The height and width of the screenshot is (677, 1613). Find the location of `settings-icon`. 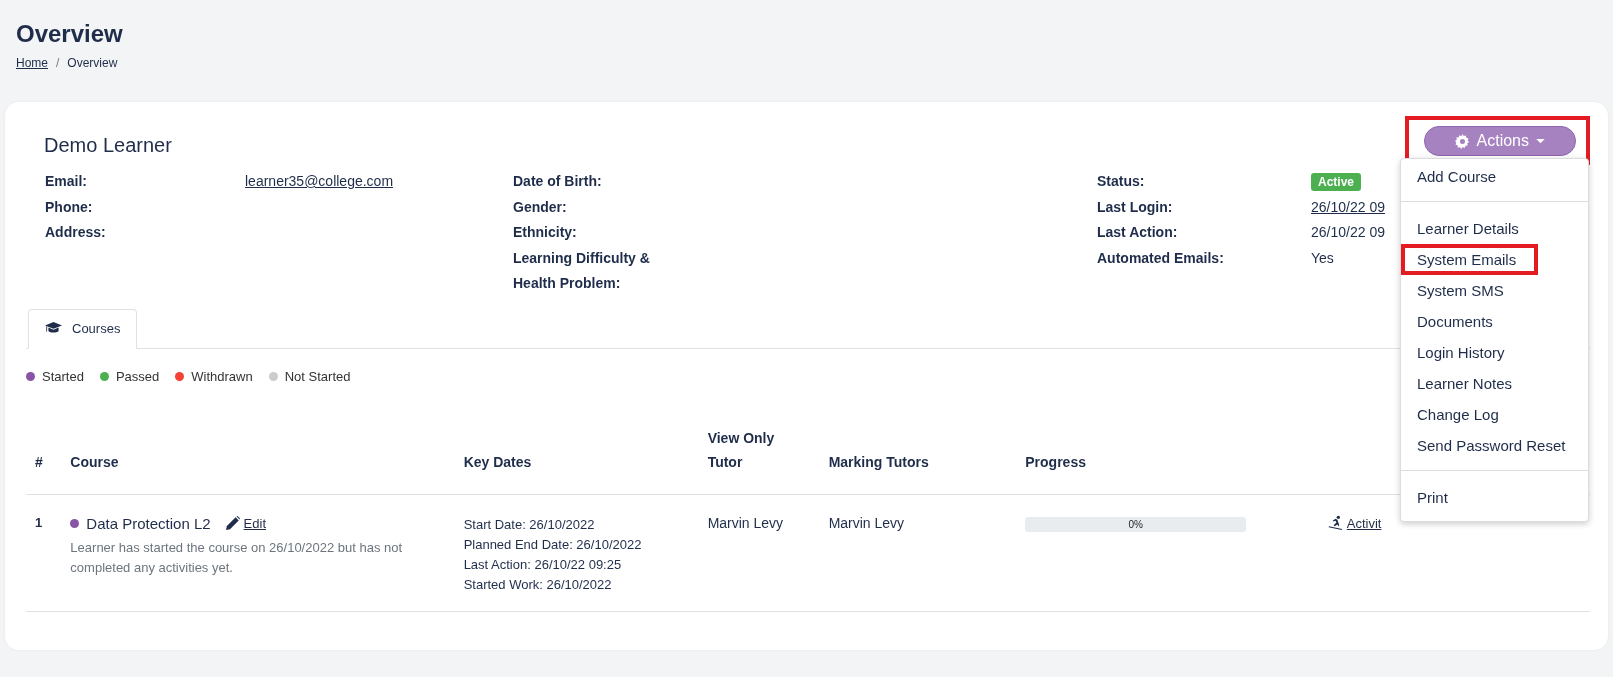

settings-icon is located at coordinates (1462, 141).